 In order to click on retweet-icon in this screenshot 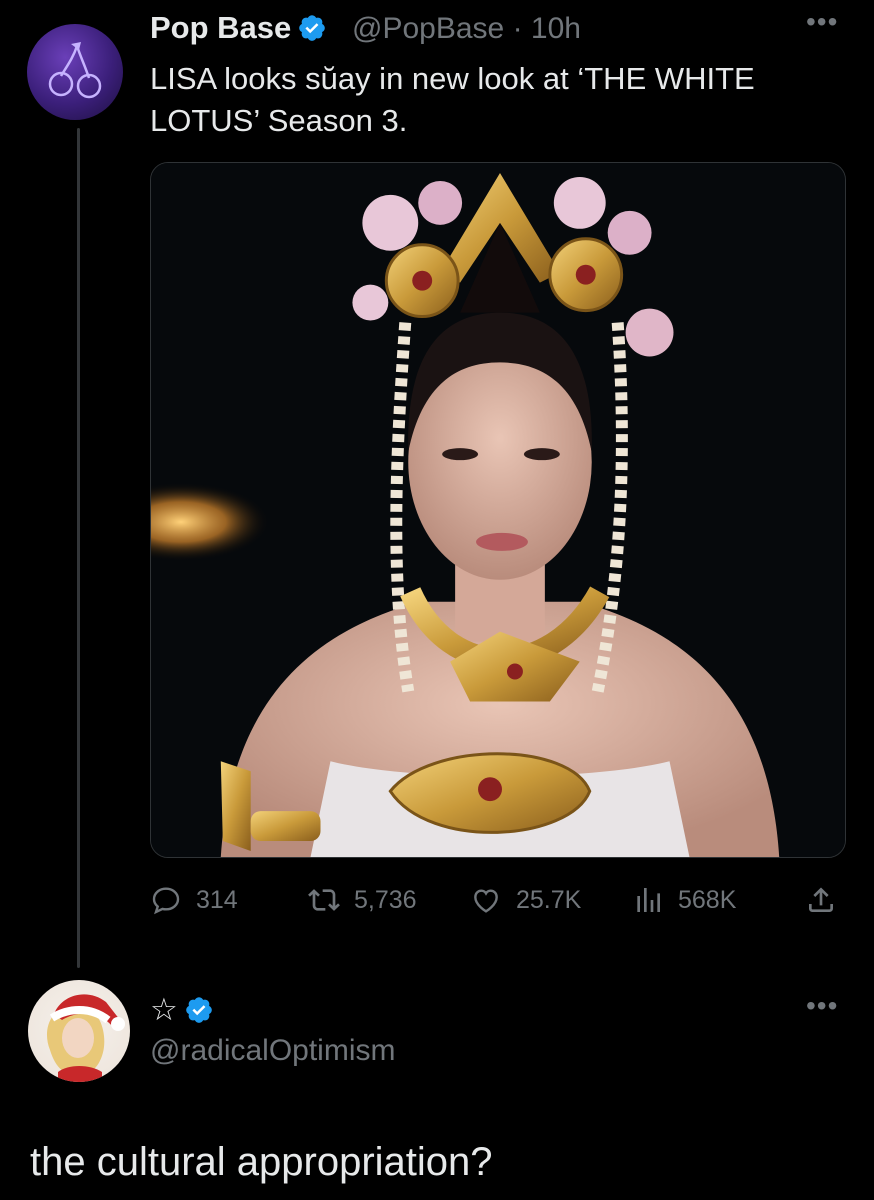, I will do `click(324, 900)`.